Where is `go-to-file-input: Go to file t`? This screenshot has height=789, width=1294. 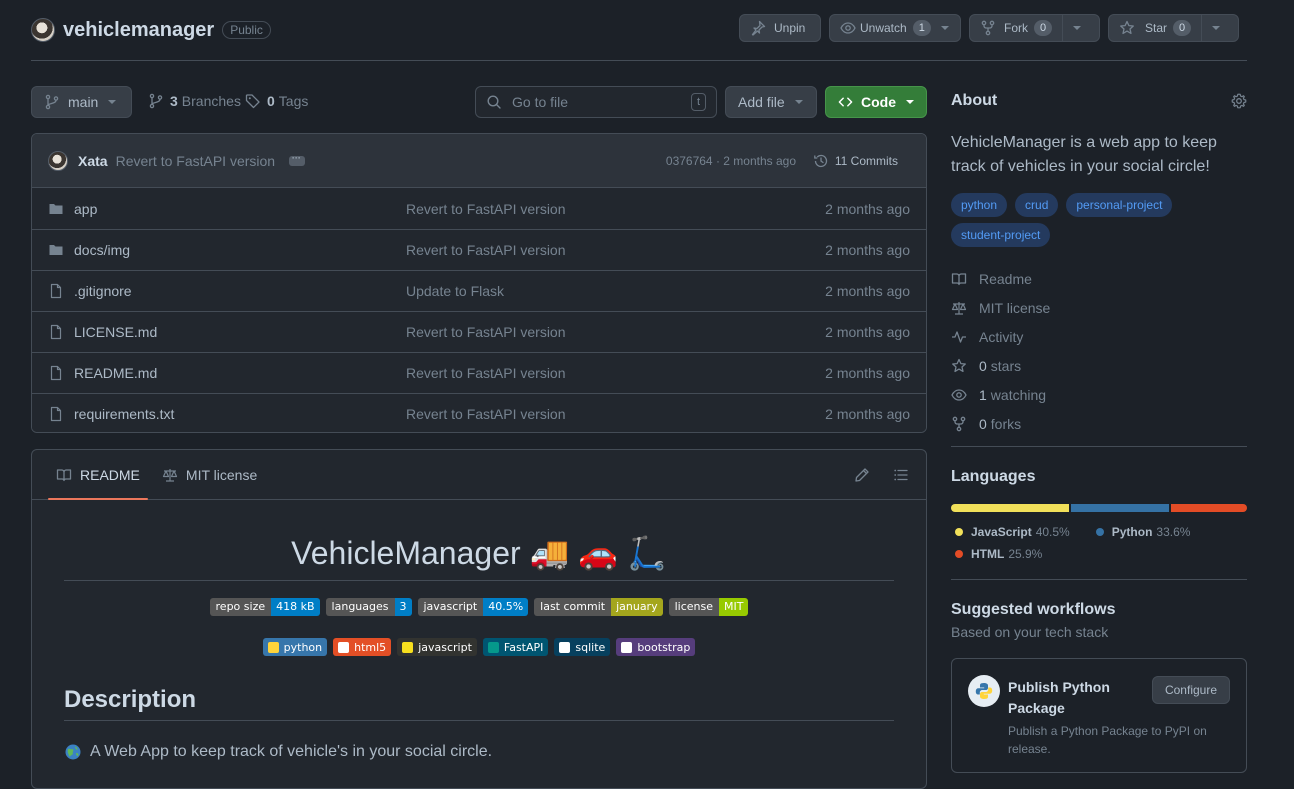
go-to-file-input: Go to file t is located at coordinates (596, 102).